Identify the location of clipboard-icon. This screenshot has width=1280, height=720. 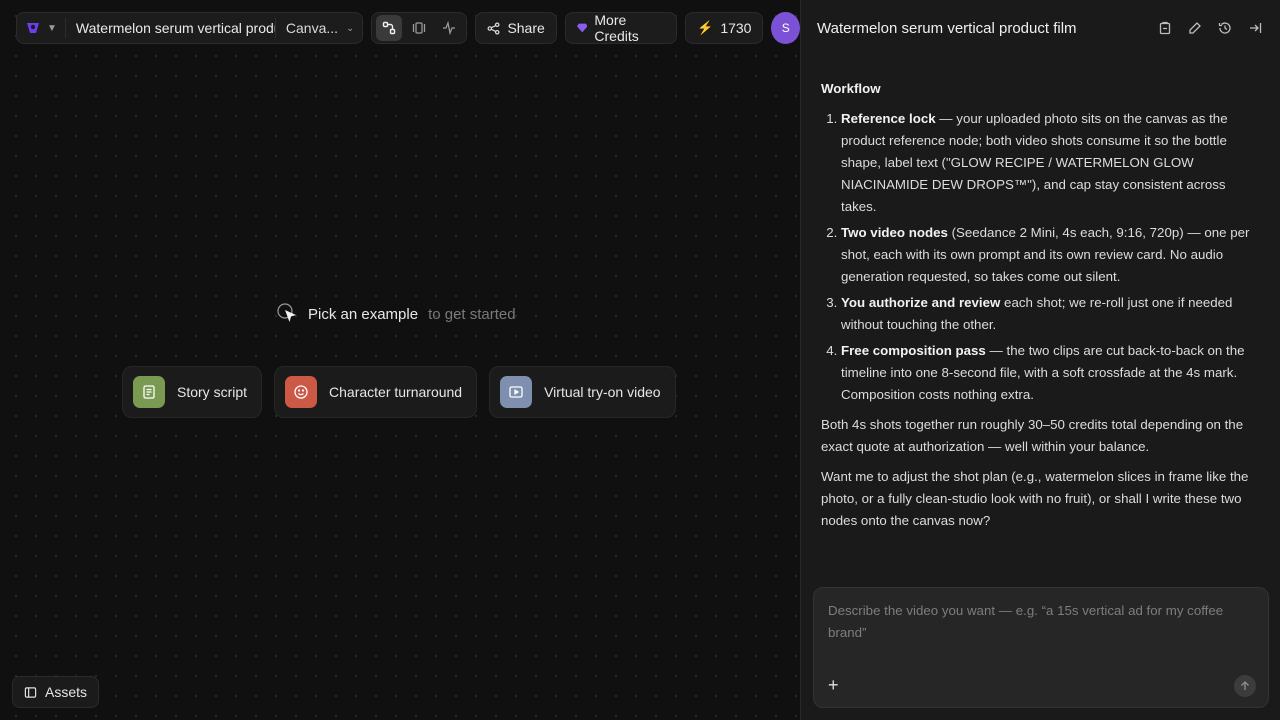
(1165, 28).